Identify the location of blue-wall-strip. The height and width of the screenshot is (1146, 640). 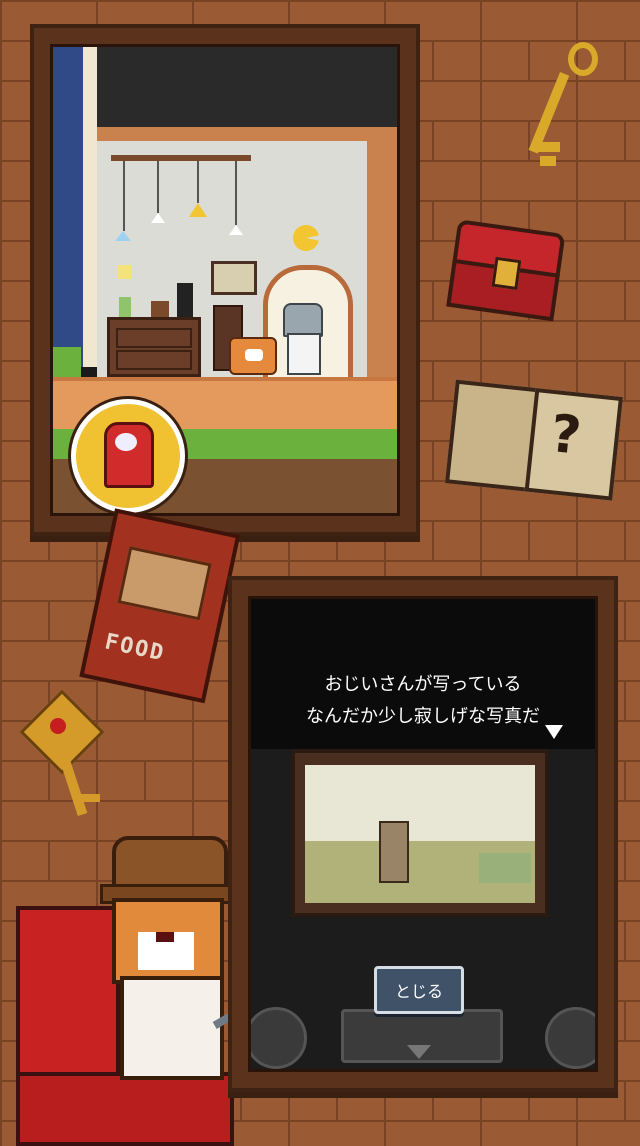
(68, 207).